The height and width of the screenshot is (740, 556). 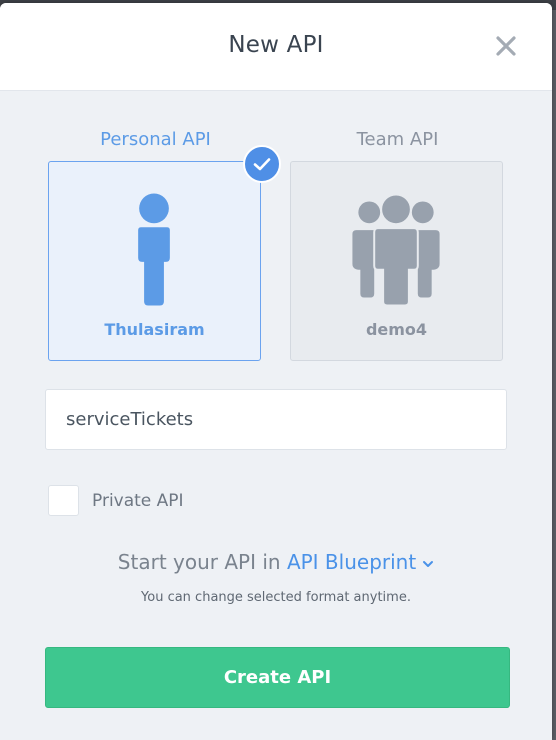 What do you see at coordinates (138, 501) in the screenshot?
I see `private-api-label: Private API` at bounding box center [138, 501].